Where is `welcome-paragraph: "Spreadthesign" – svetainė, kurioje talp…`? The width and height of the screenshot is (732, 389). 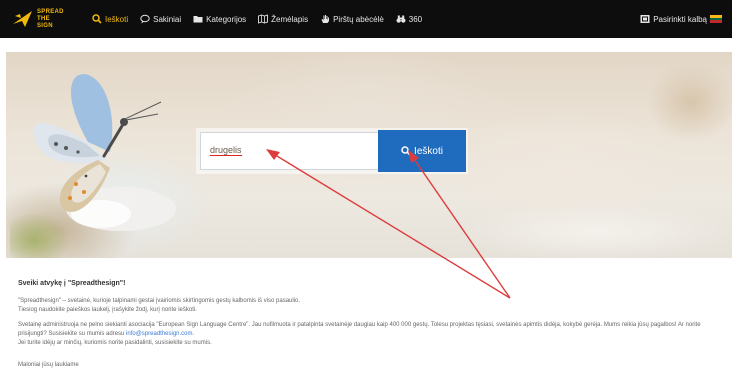 welcome-paragraph: "Spreadthesign" – svetainė, kurioje talp… is located at coordinates (159, 301).